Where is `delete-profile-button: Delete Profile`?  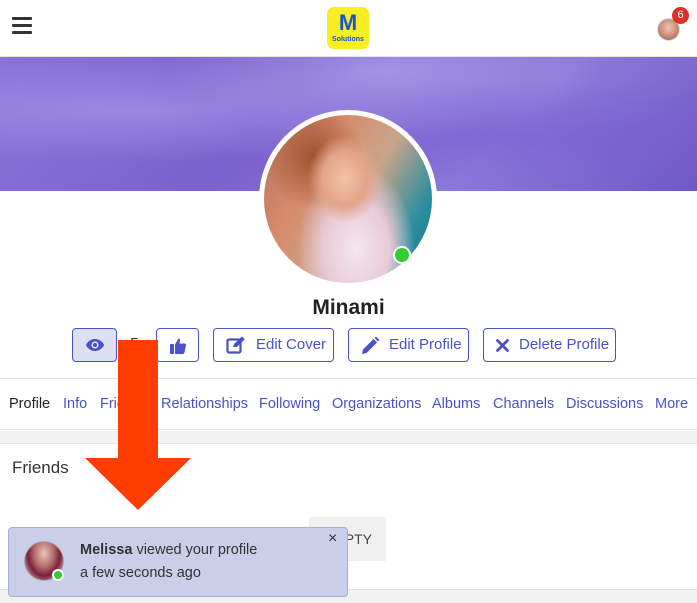
delete-profile-button: Delete Profile is located at coordinates (549, 345).